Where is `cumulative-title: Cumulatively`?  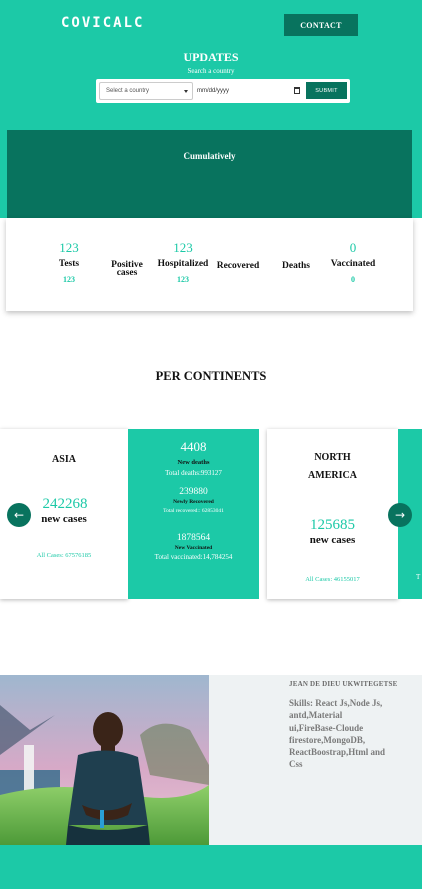 cumulative-title: Cumulatively is located at coordinates (209, 156).